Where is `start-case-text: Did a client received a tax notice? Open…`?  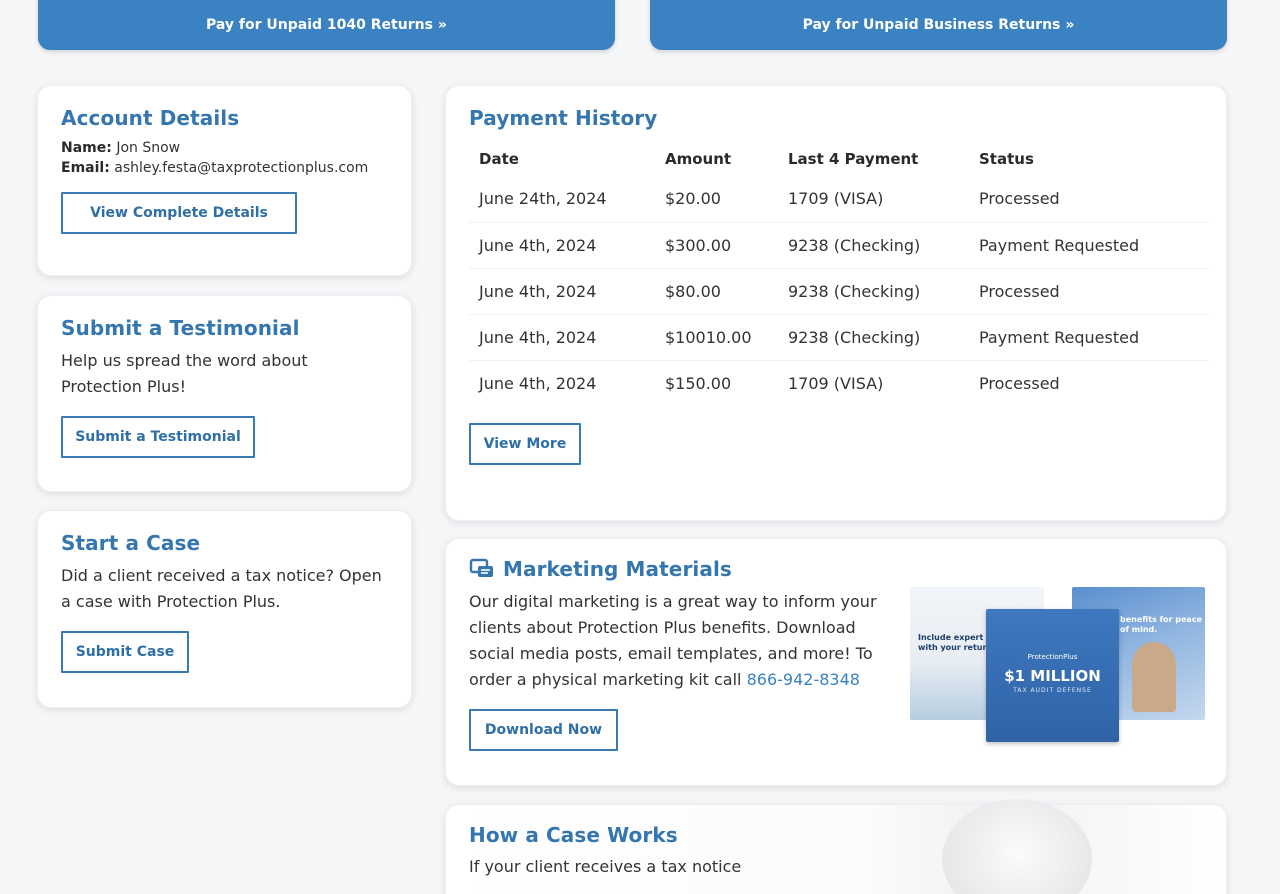
start-case-text: Did a client received a tax notice? Open… is located at coordinates (221, 588).